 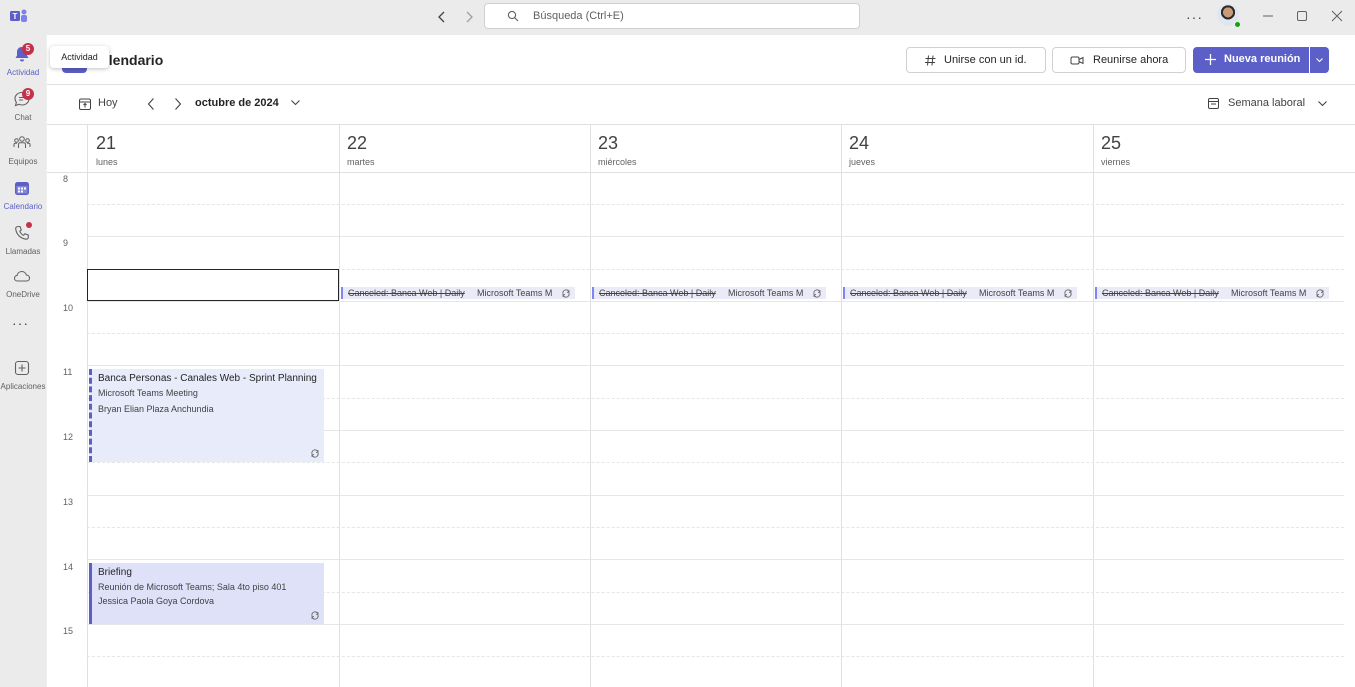 What do you see at coordinates (106, 143) in the screenshot?
I see `day-number: 21` at bounding box center [106, 143].